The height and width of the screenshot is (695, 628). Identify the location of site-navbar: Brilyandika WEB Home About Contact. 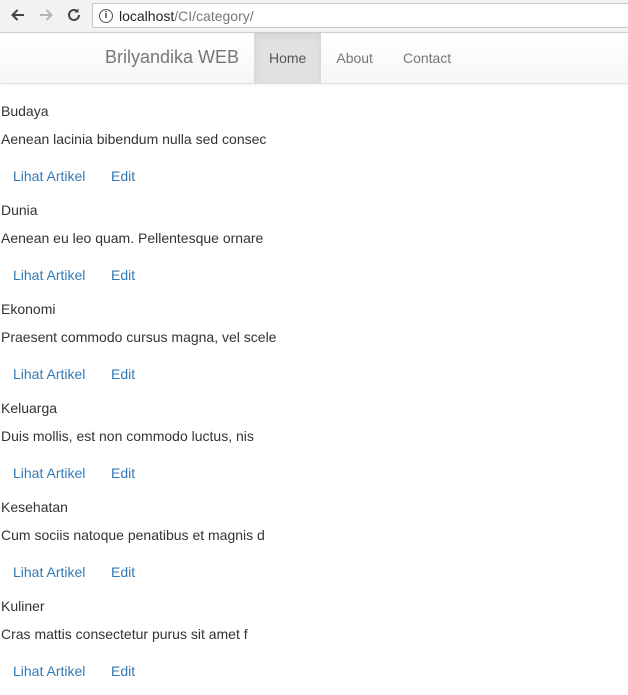
(314, 58).